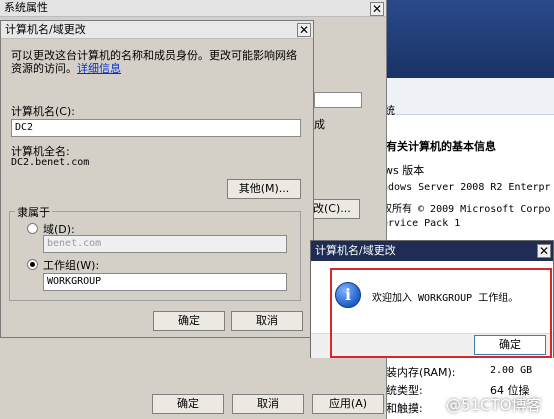  What do you see at coordinates (267, 321) in the screenshot?
I see `computer-name-cancel-button: 取消` at bounding box center [267, 321].